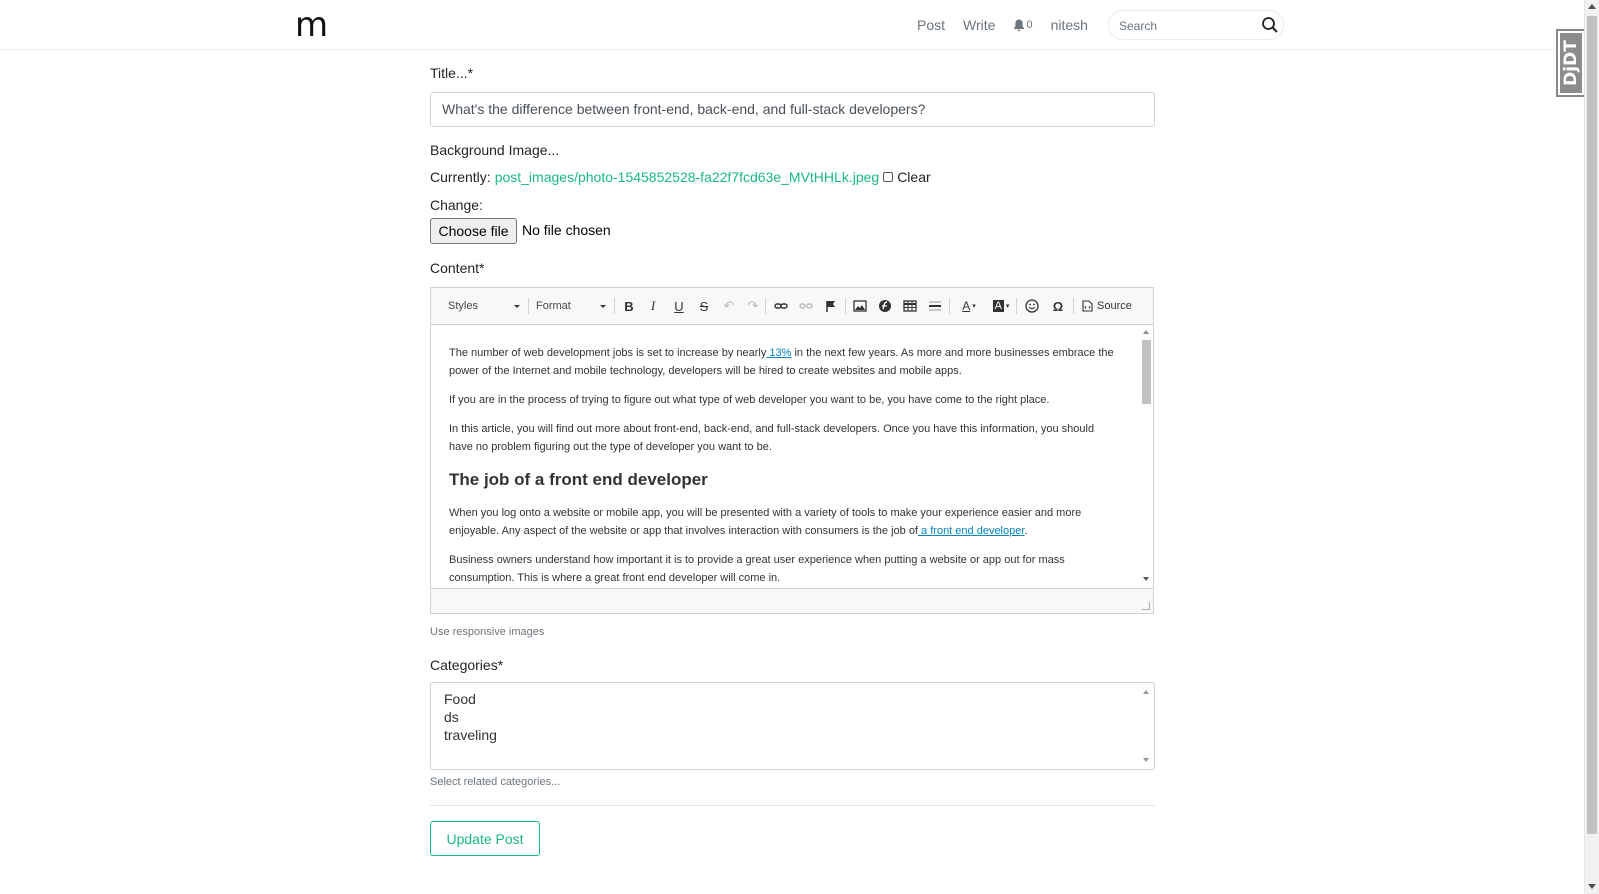 The image size is (1599, 894). What do you see at coordinates (566, 230) in the screenshot?
I see `no-file-text: No file chosen` at bounding box center [566, 230].